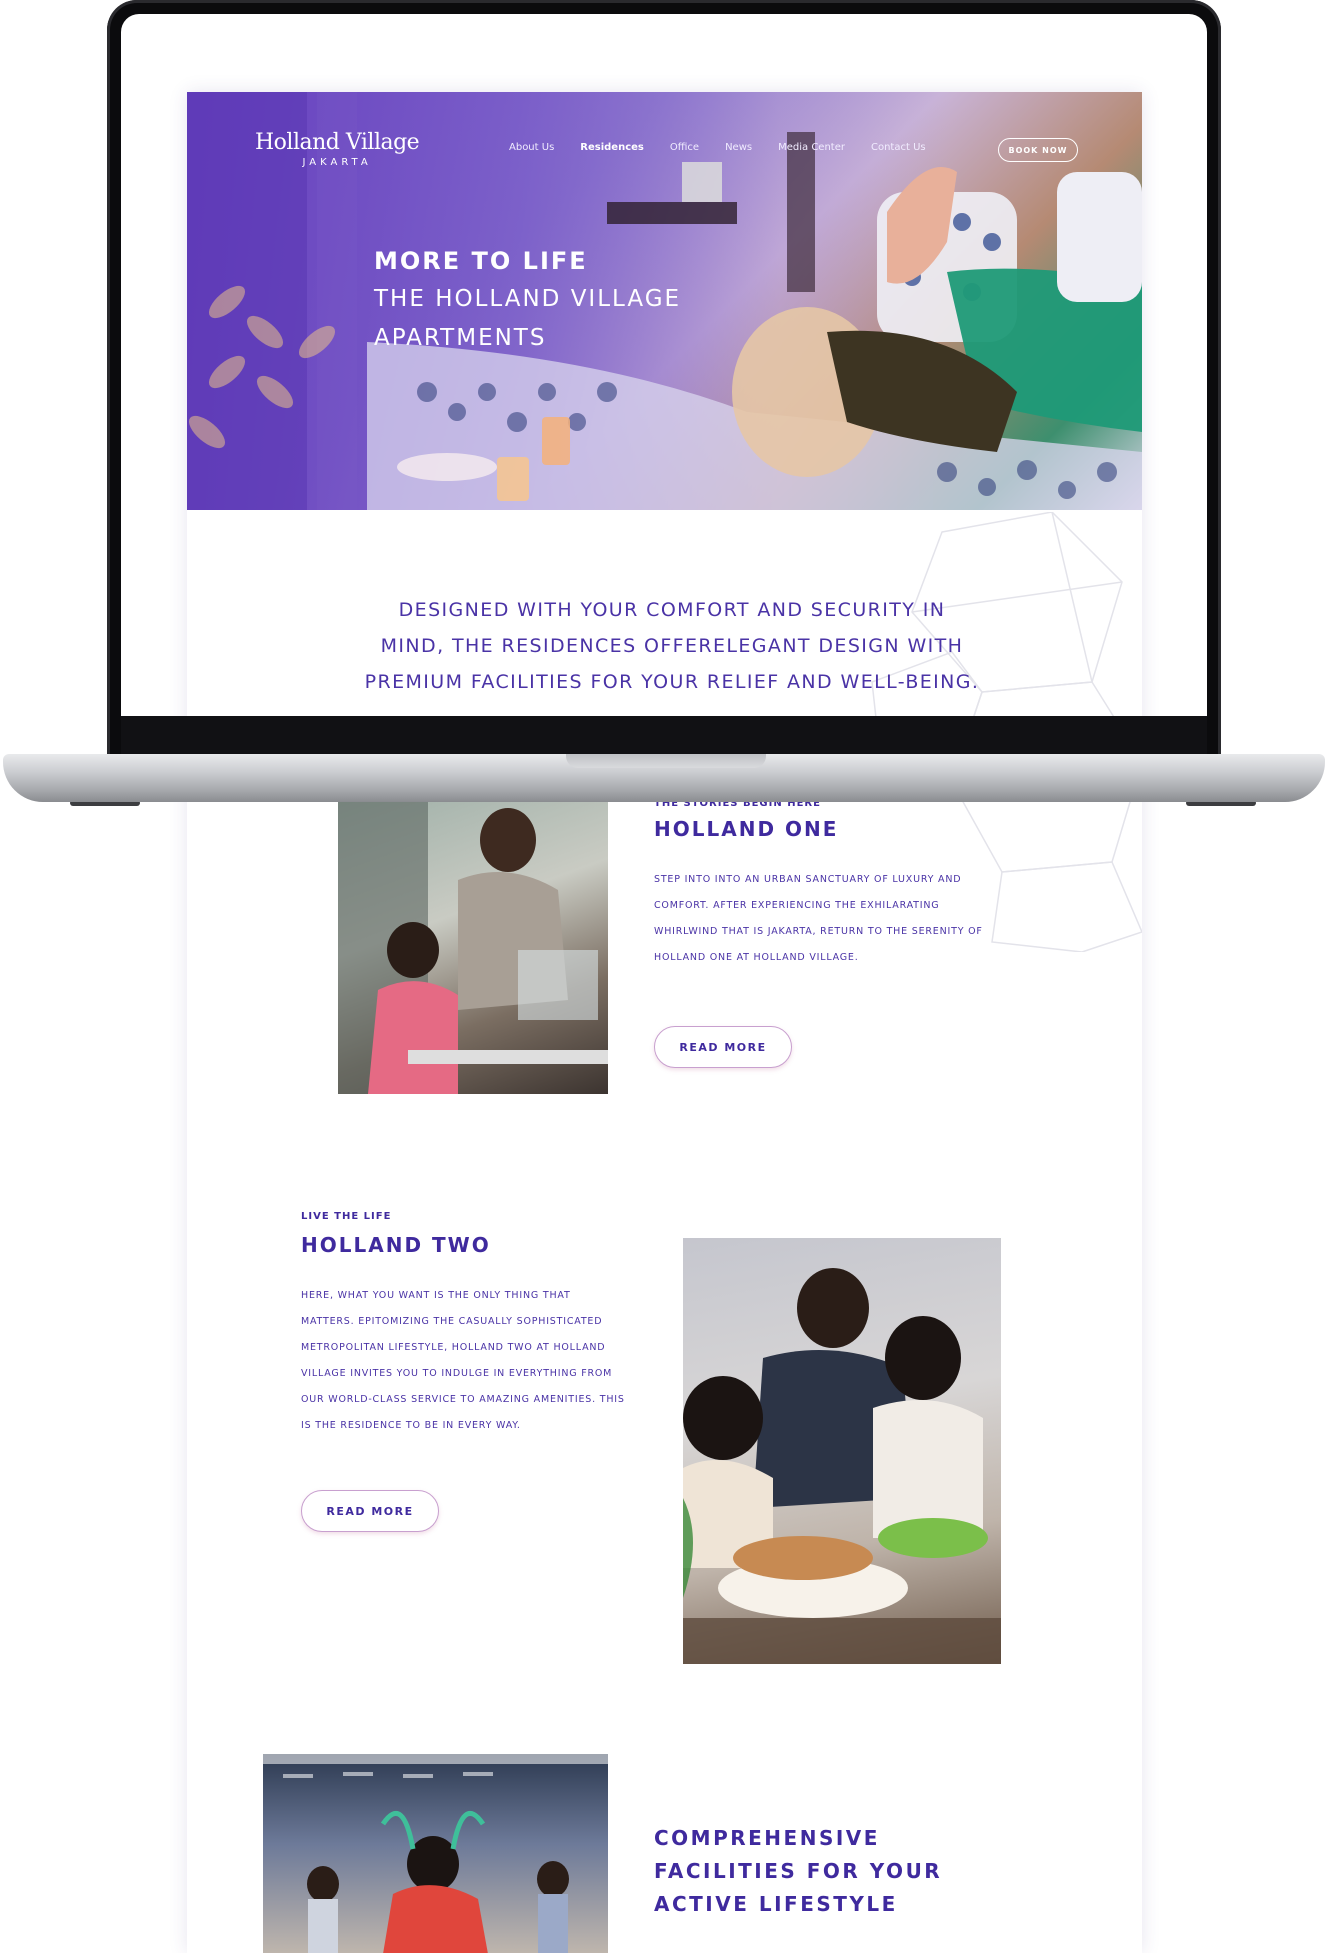 The width and height of the screenshot is (1326, 1953). Describe the element at coordinates (723, 1047) in the screenshot. I see `holland-one-read-more-button: READ MORE` at that location.